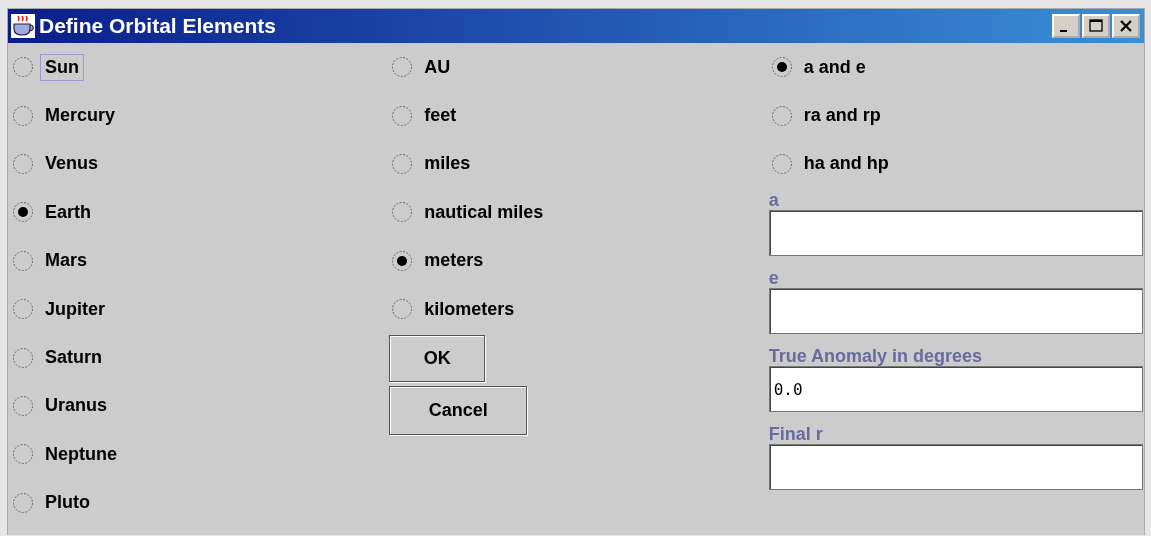 This screenshot has height=536, width=1151. I want to click on minimize-icon, so click(1063, 31).